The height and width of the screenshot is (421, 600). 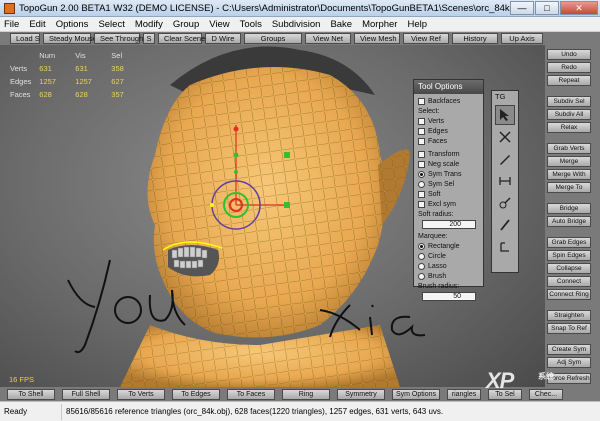 What do you see at coordinates (569, 294) in the screenshot?
I see `connect-ring-button: Connect Ring` at bounding box center [569, 294].